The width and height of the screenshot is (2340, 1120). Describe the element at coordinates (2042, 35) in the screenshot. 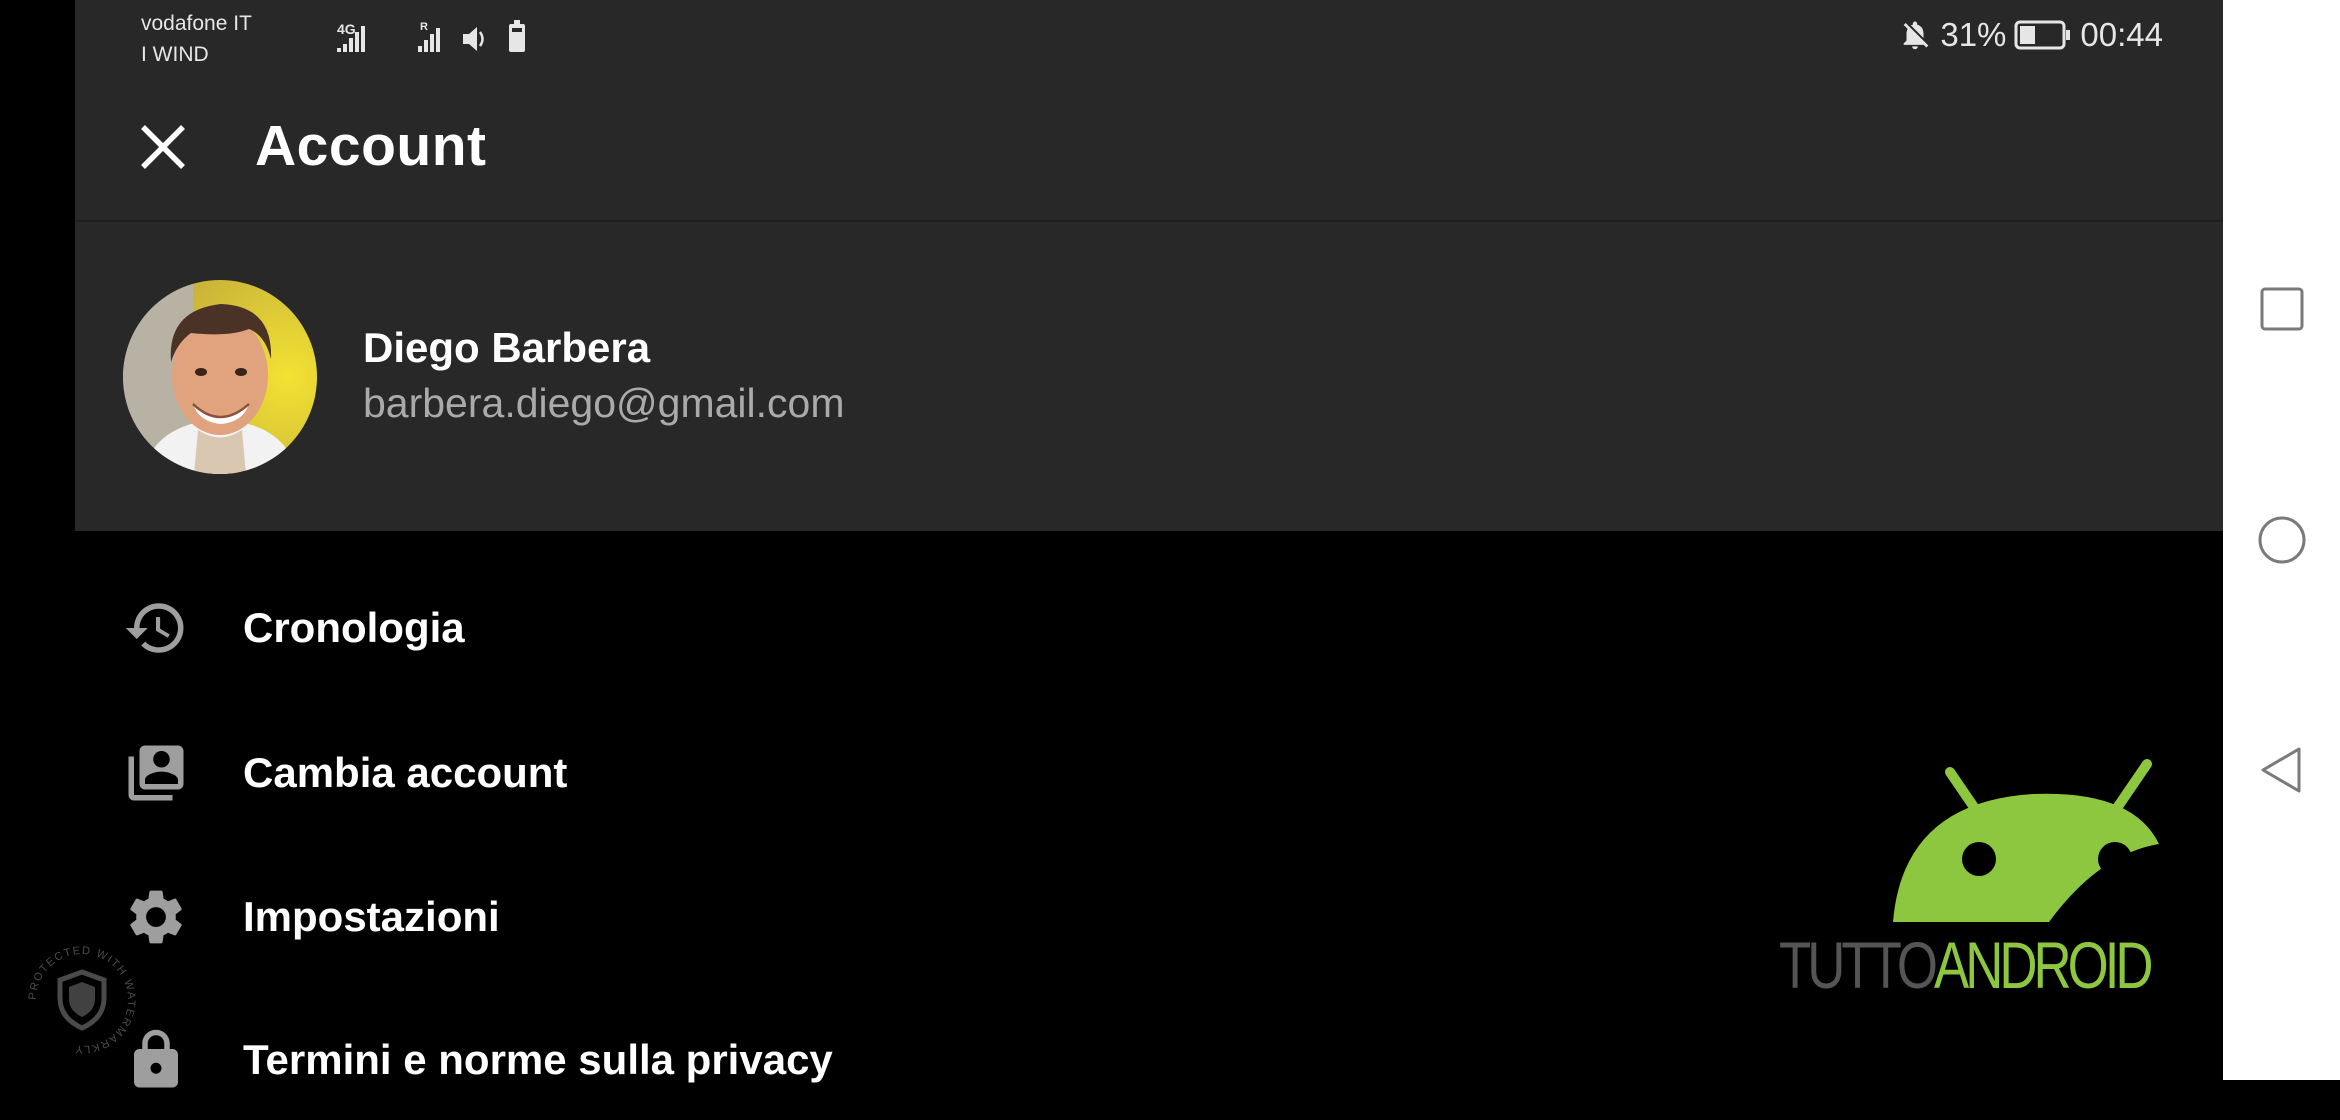

I see `battery-icon` at that location.